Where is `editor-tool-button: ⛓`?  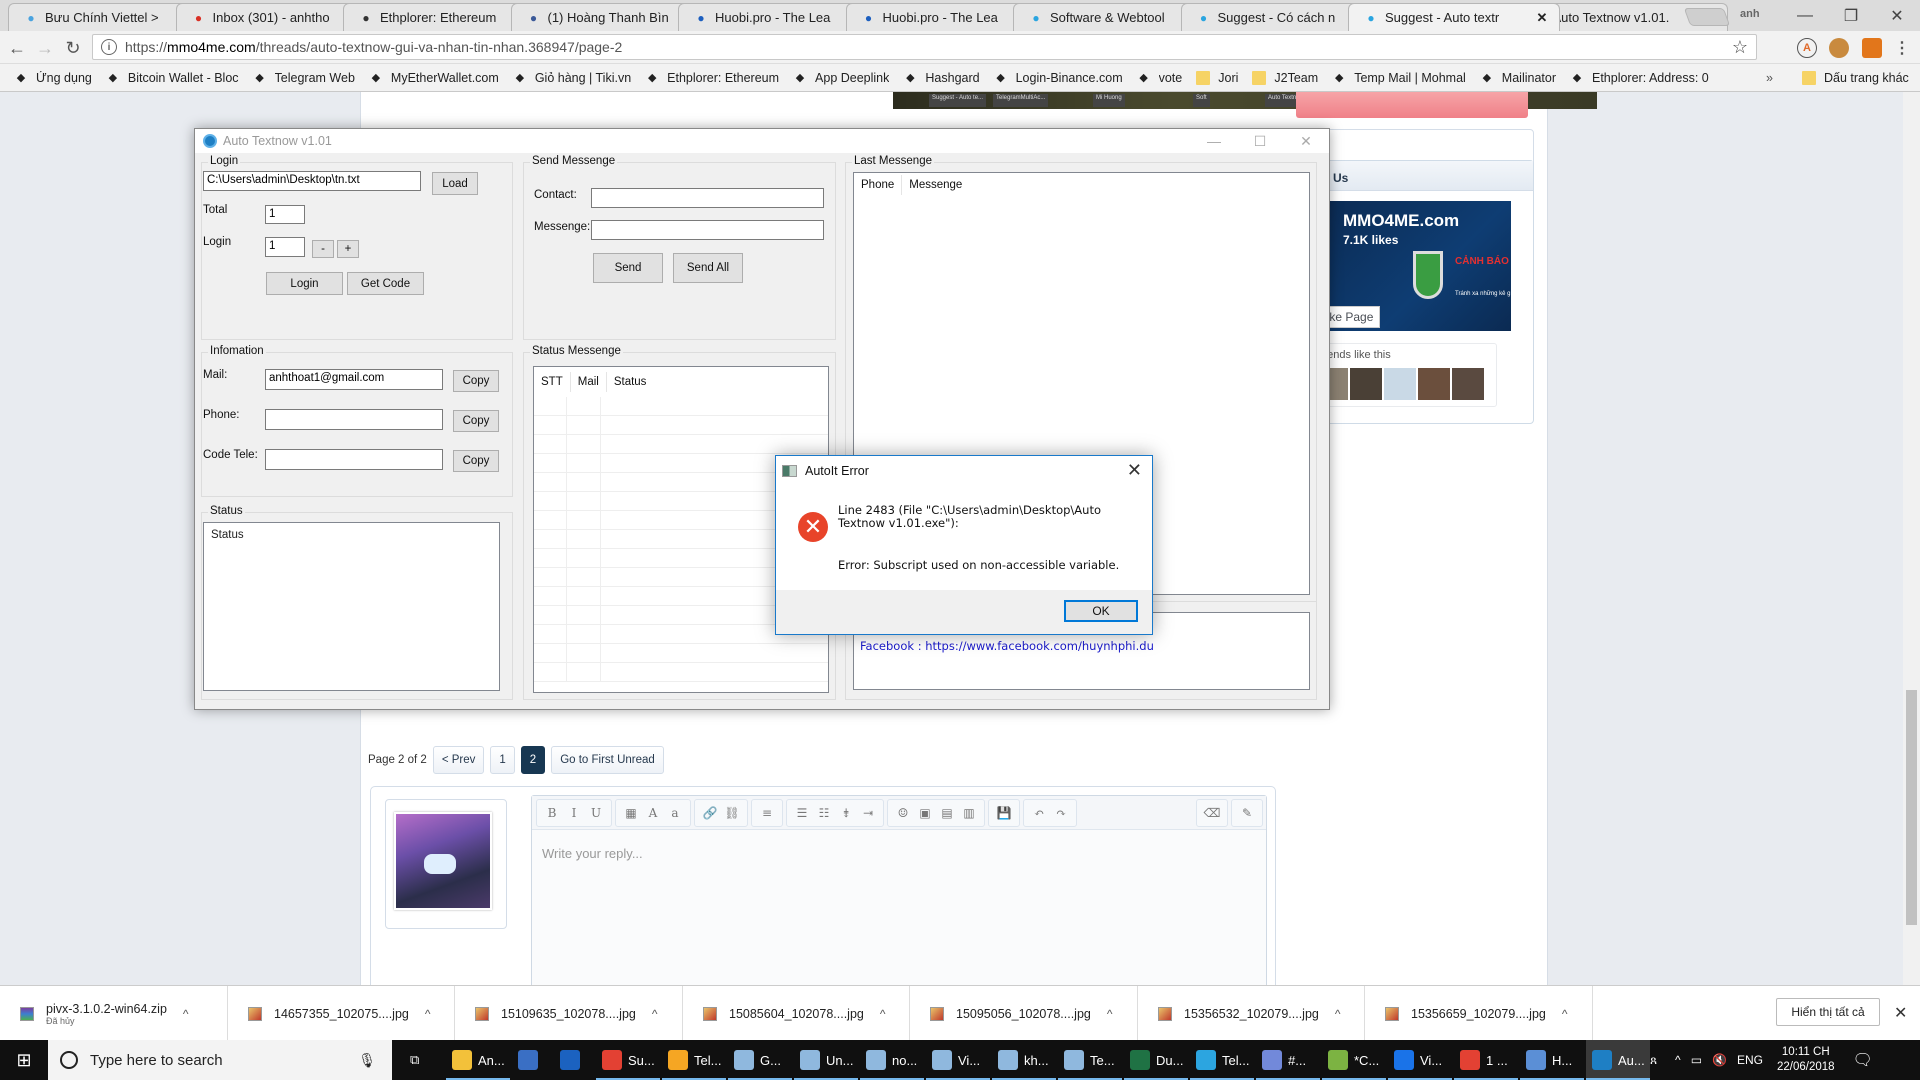 editor-tool-button: ⛓ is located at coordinates (732, 813).